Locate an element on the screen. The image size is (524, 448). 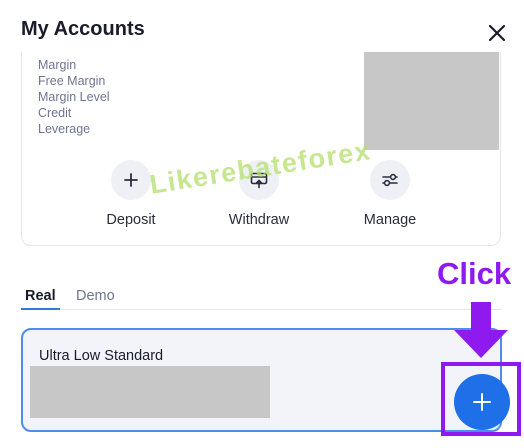
redacted-balance-block is located at coordinates (431, 101).